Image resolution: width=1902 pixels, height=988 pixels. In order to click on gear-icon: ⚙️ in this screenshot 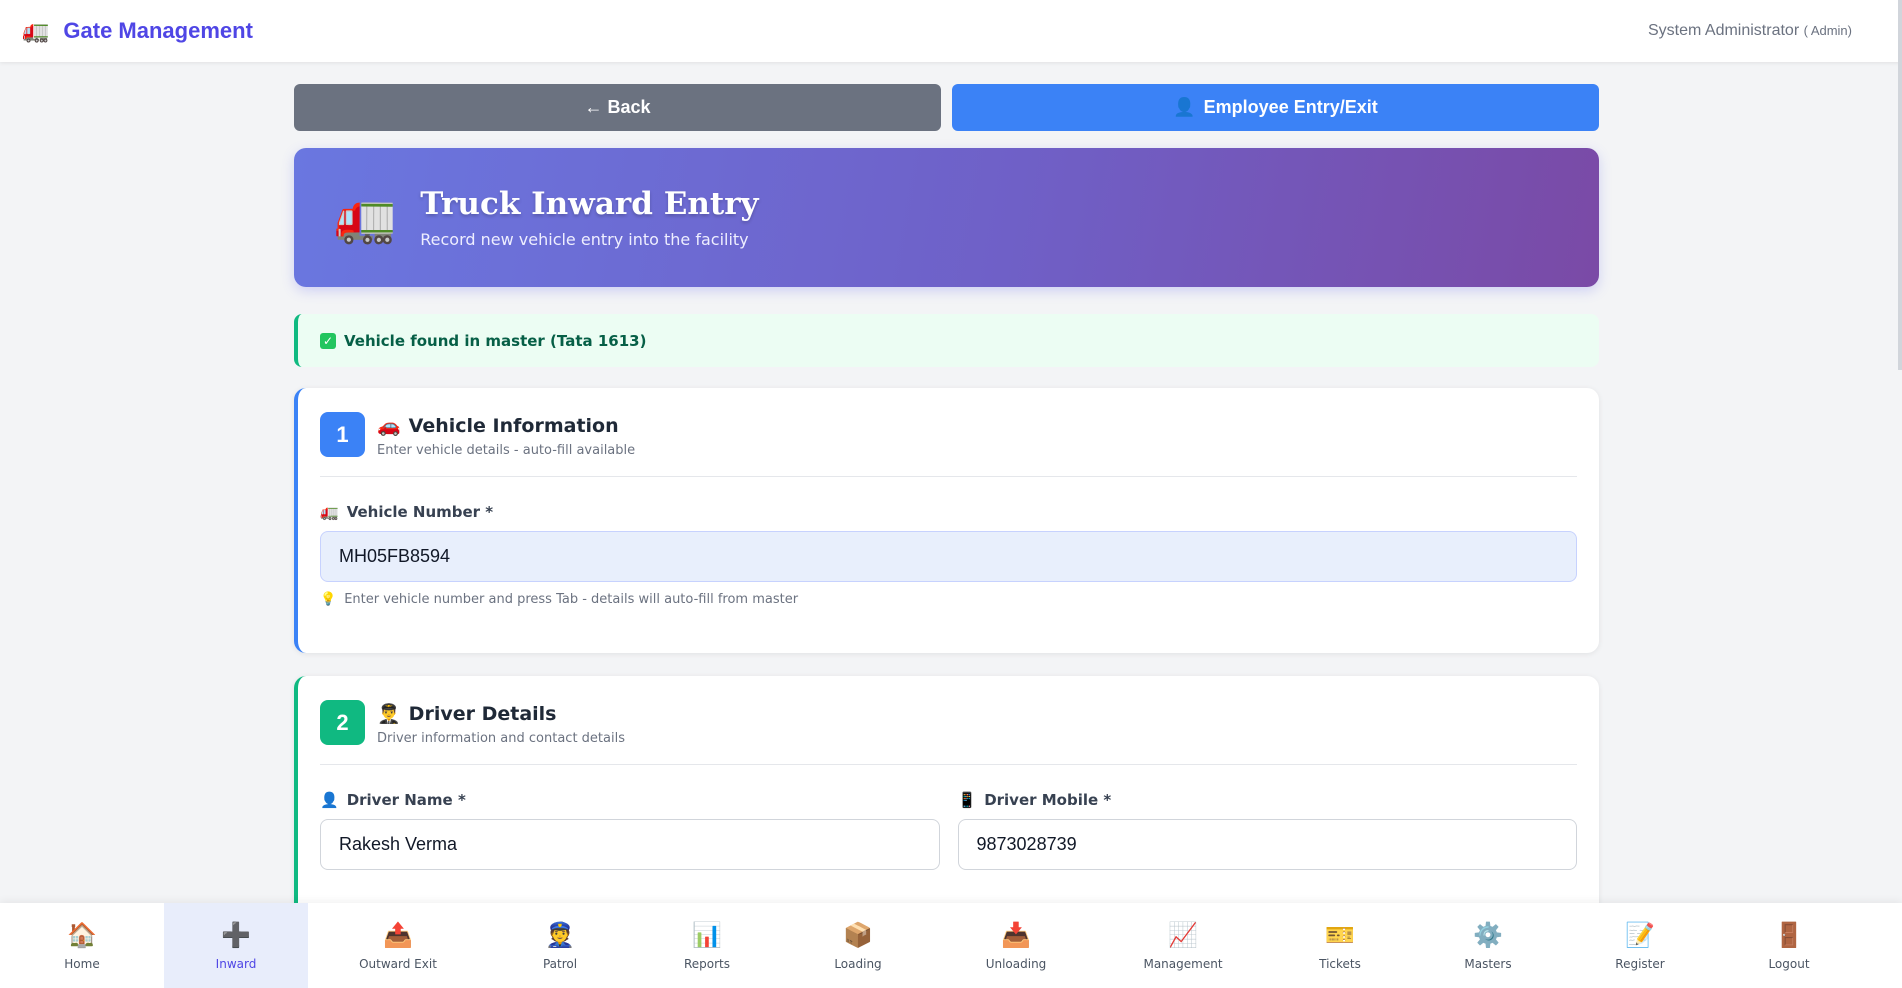, I will do `click(1488, 934)`.